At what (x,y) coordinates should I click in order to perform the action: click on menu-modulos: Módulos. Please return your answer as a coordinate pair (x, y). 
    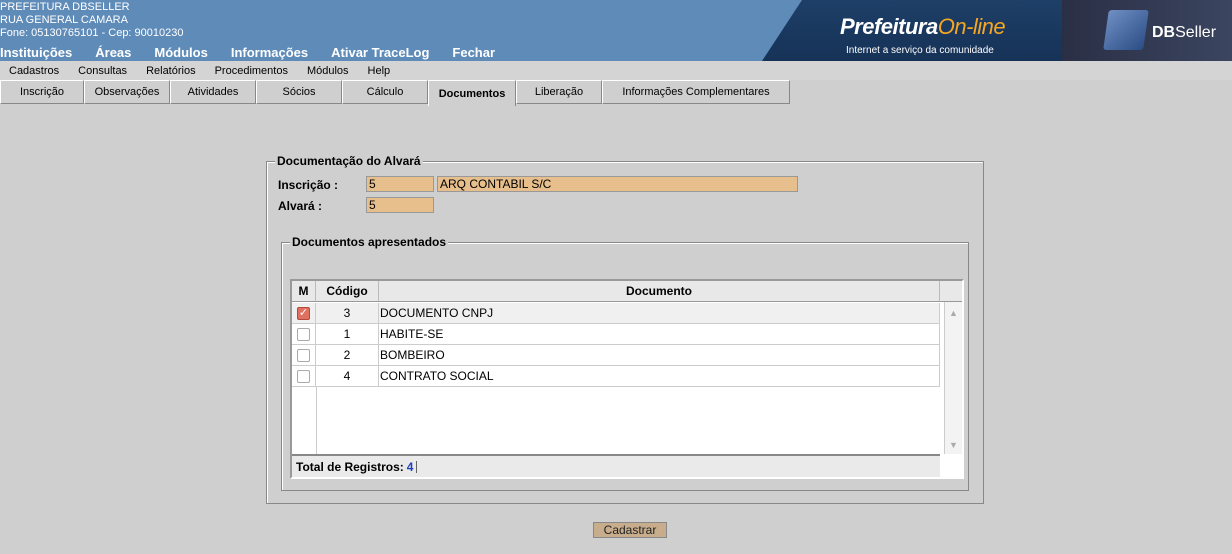
    Looking at the image, I should click on (180, 52).